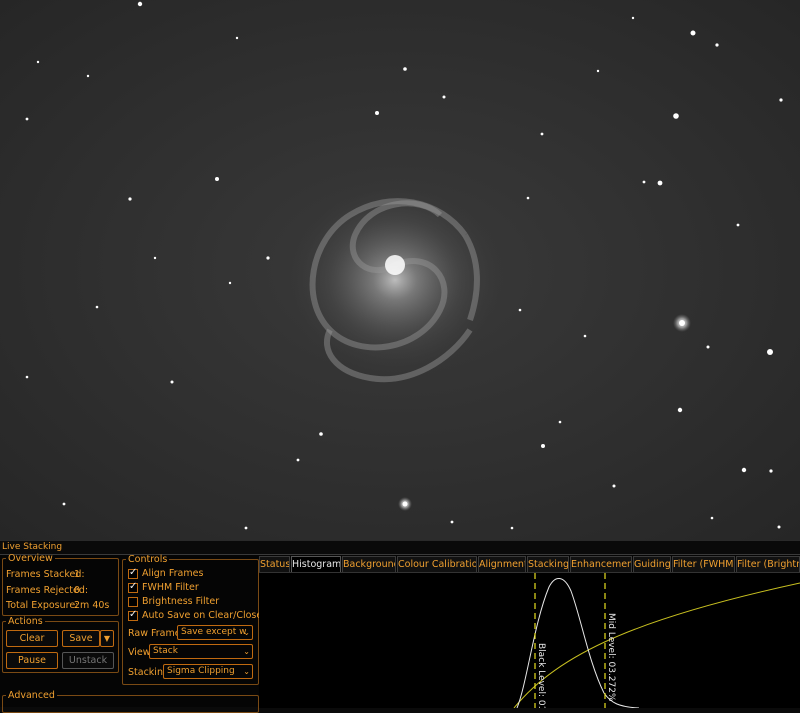 Image resolution: width=800 pixels, height=713 pixels. Describe the element at coordinates (768, 564) in the screenshot. I see `tab-filter-brightness: Filter (Brightnes` at that location.